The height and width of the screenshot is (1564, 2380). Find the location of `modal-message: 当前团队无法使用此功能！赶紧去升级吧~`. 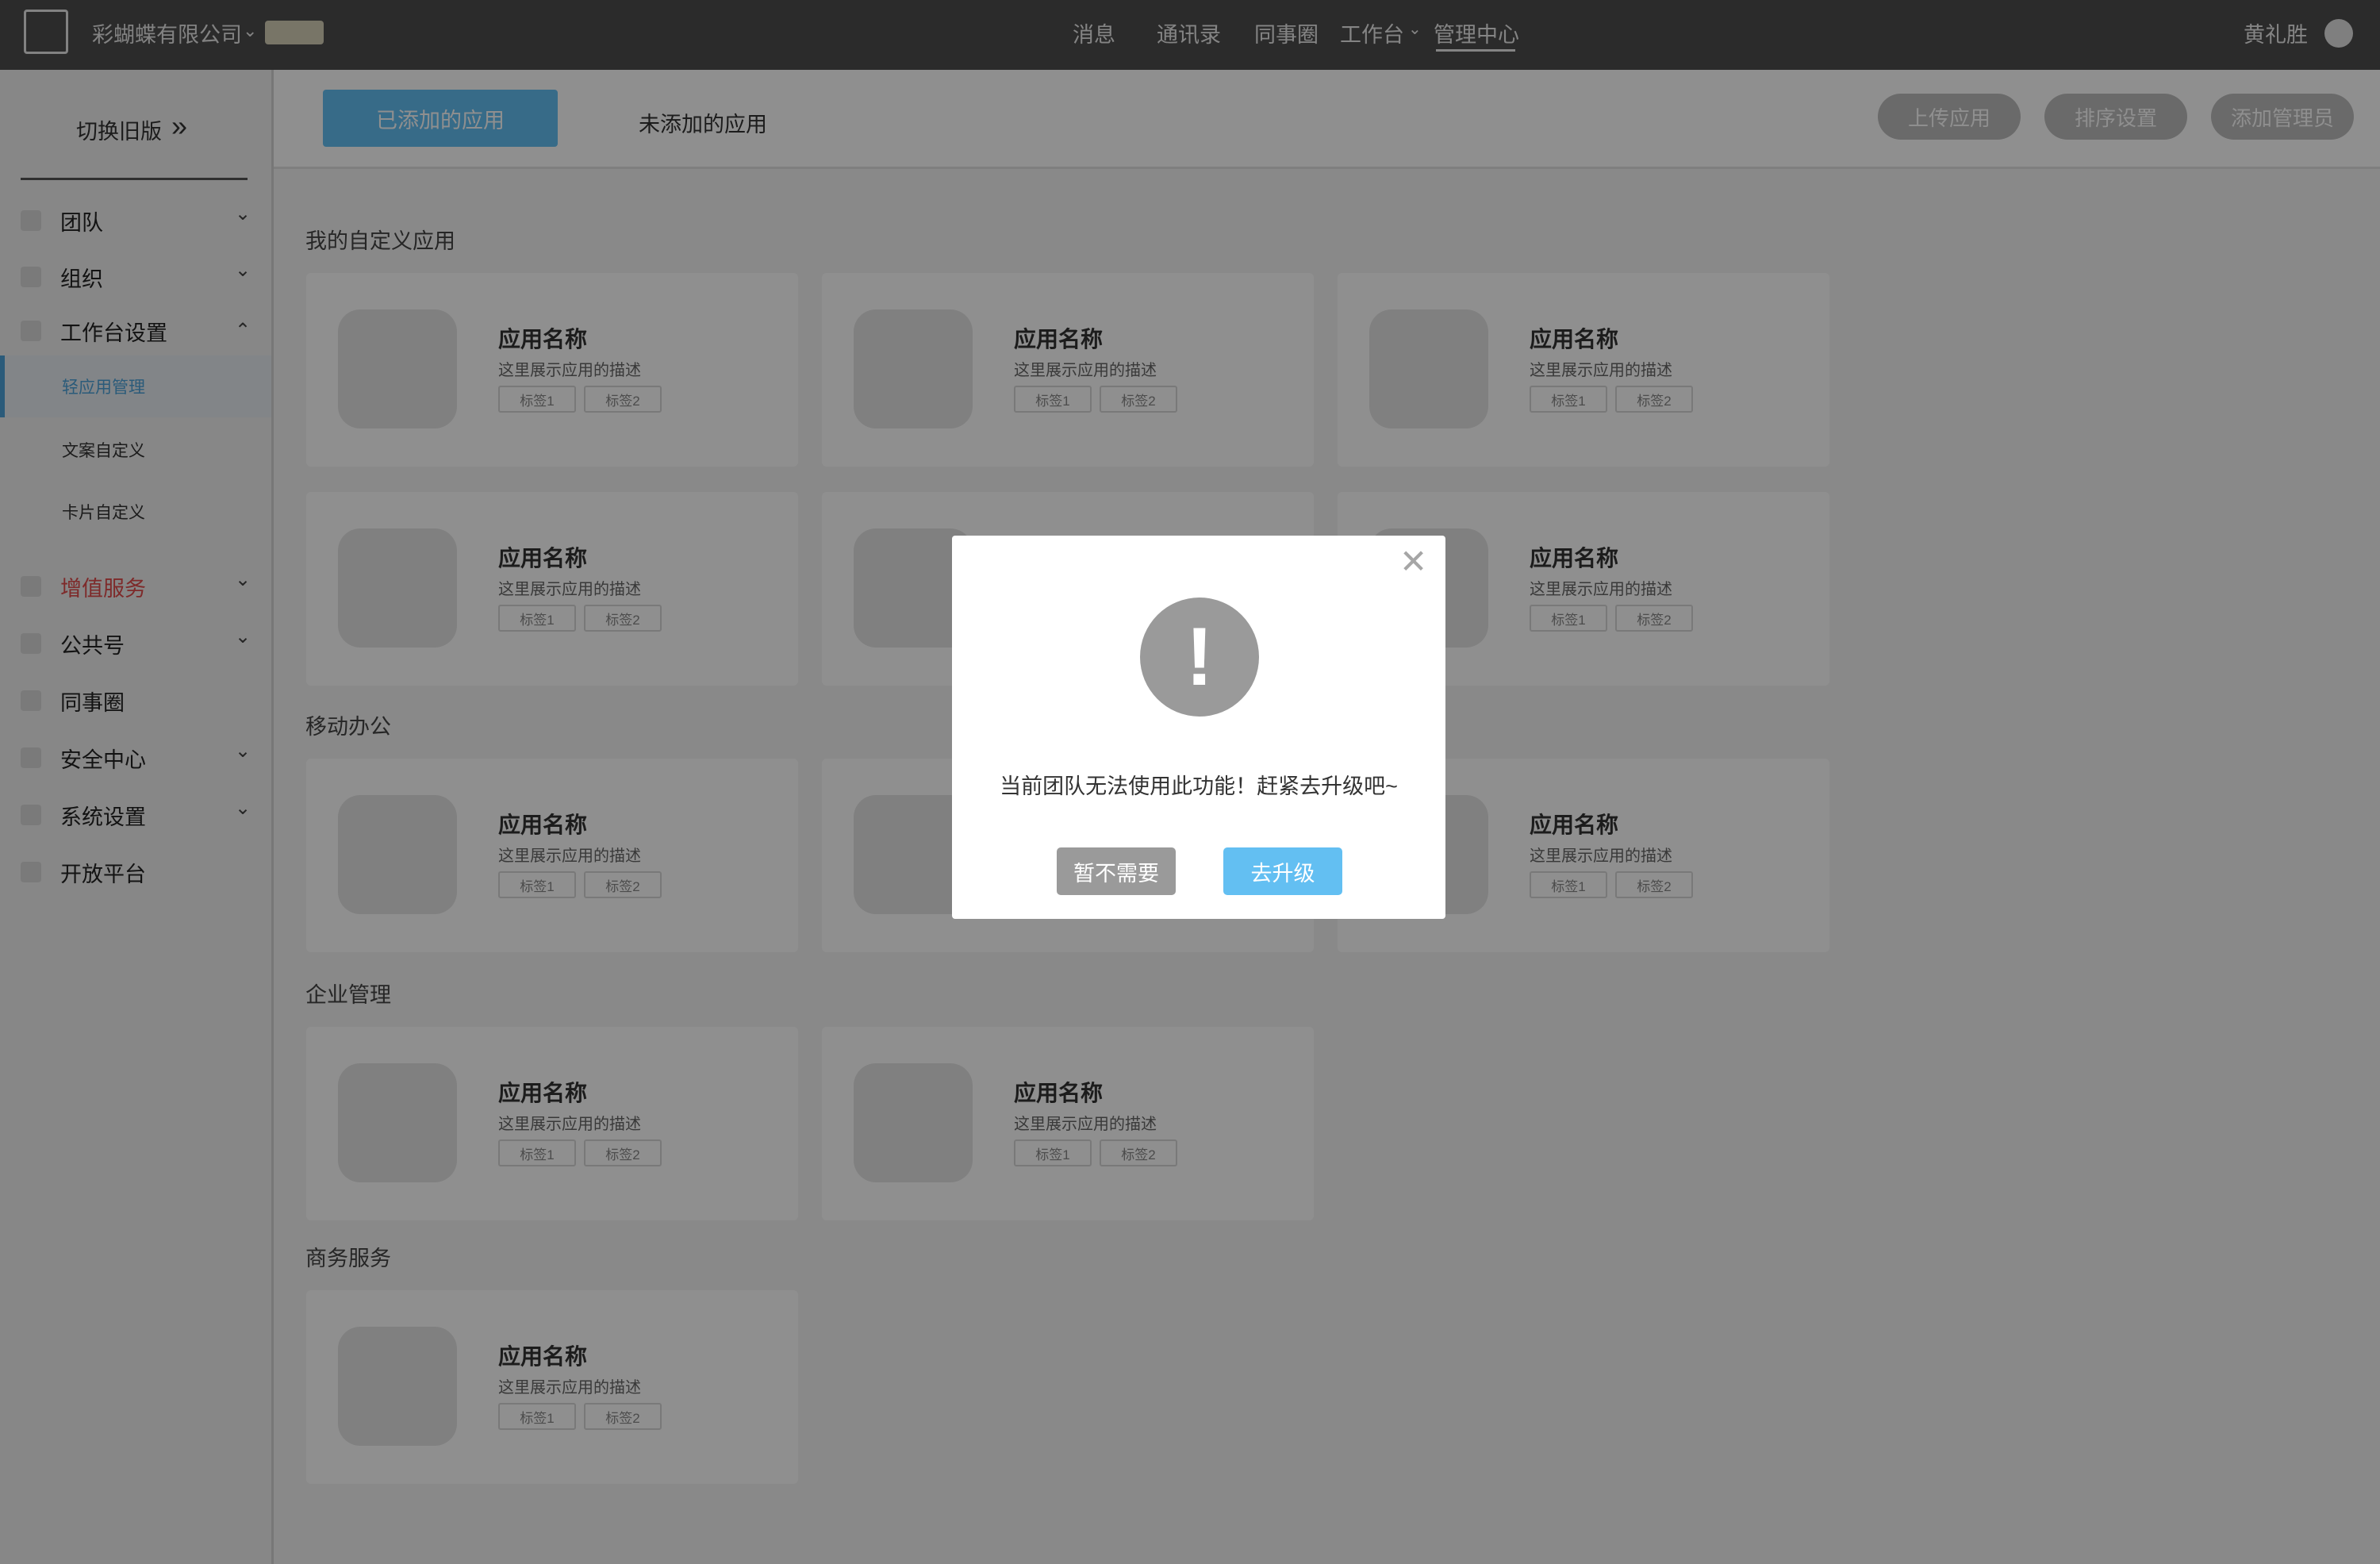

modal-message: 当前团队无法使用此功能！赶紧去升级吧~ is located at coordinates (1199, 786).